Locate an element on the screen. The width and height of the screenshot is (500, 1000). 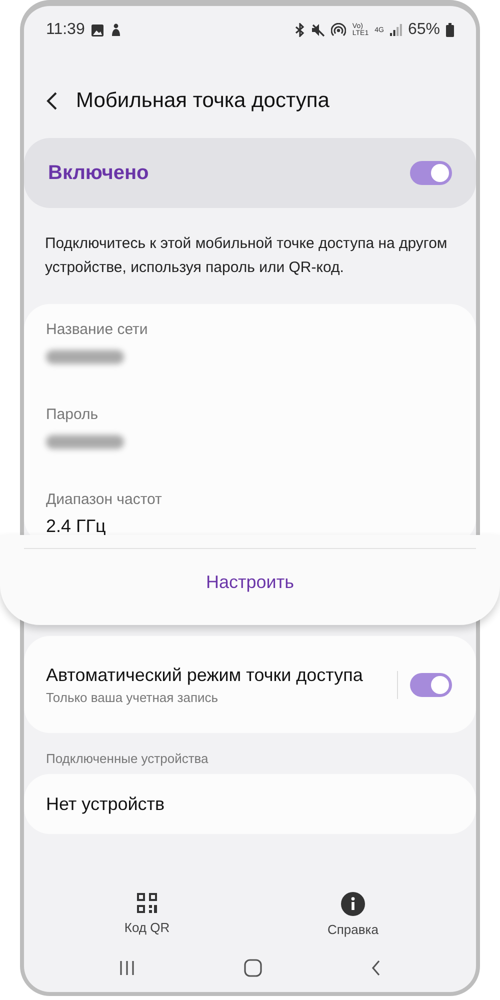
battery-icon is located at coordinates (450, 30).